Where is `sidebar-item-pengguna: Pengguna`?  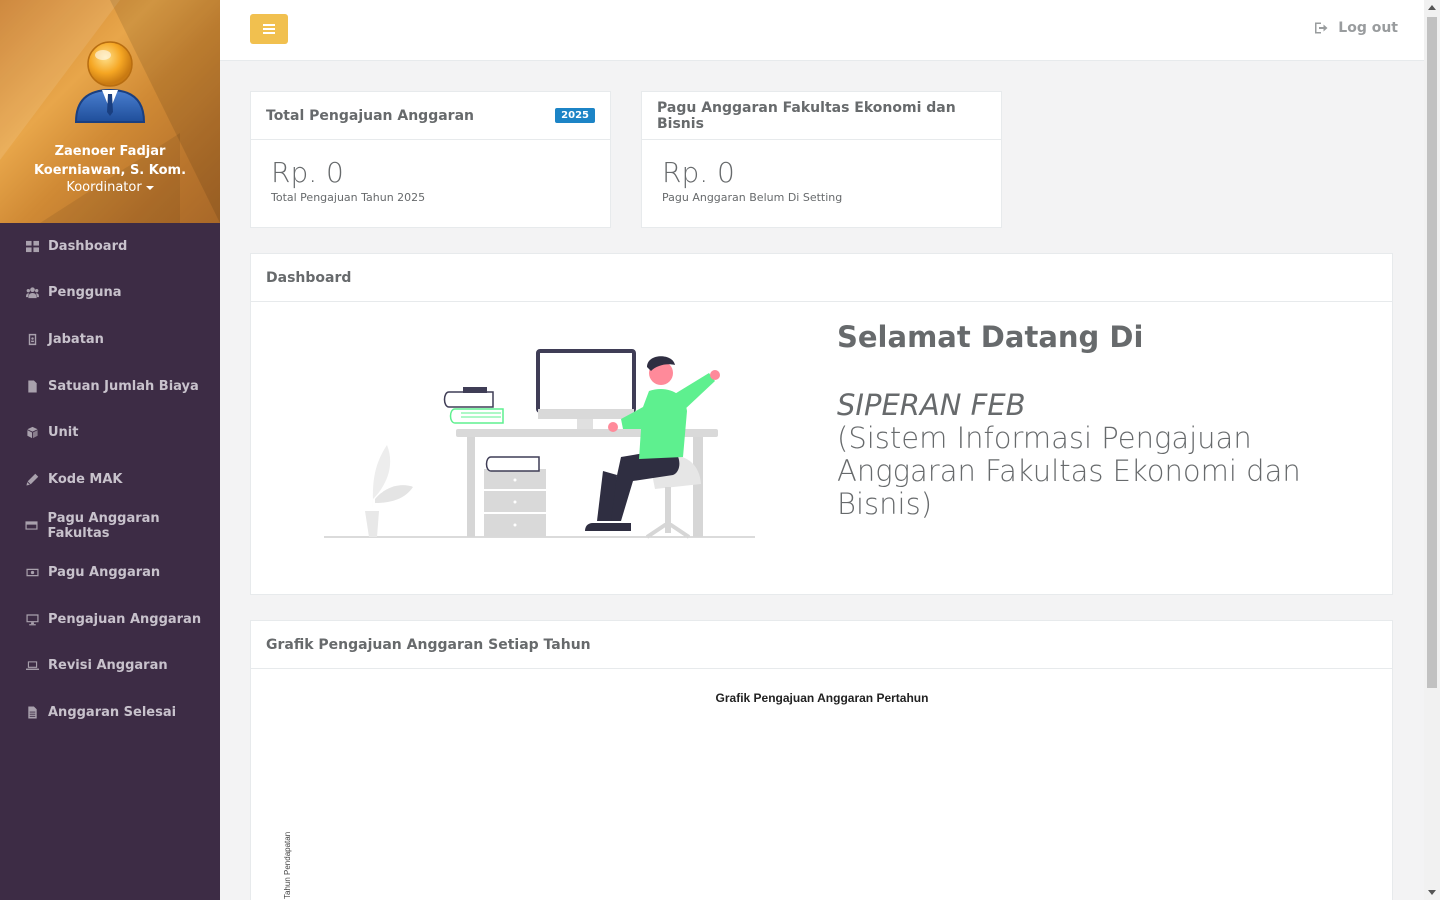 sidebar-item-pengguna: Pengguna is located at coordinates (110, 293).